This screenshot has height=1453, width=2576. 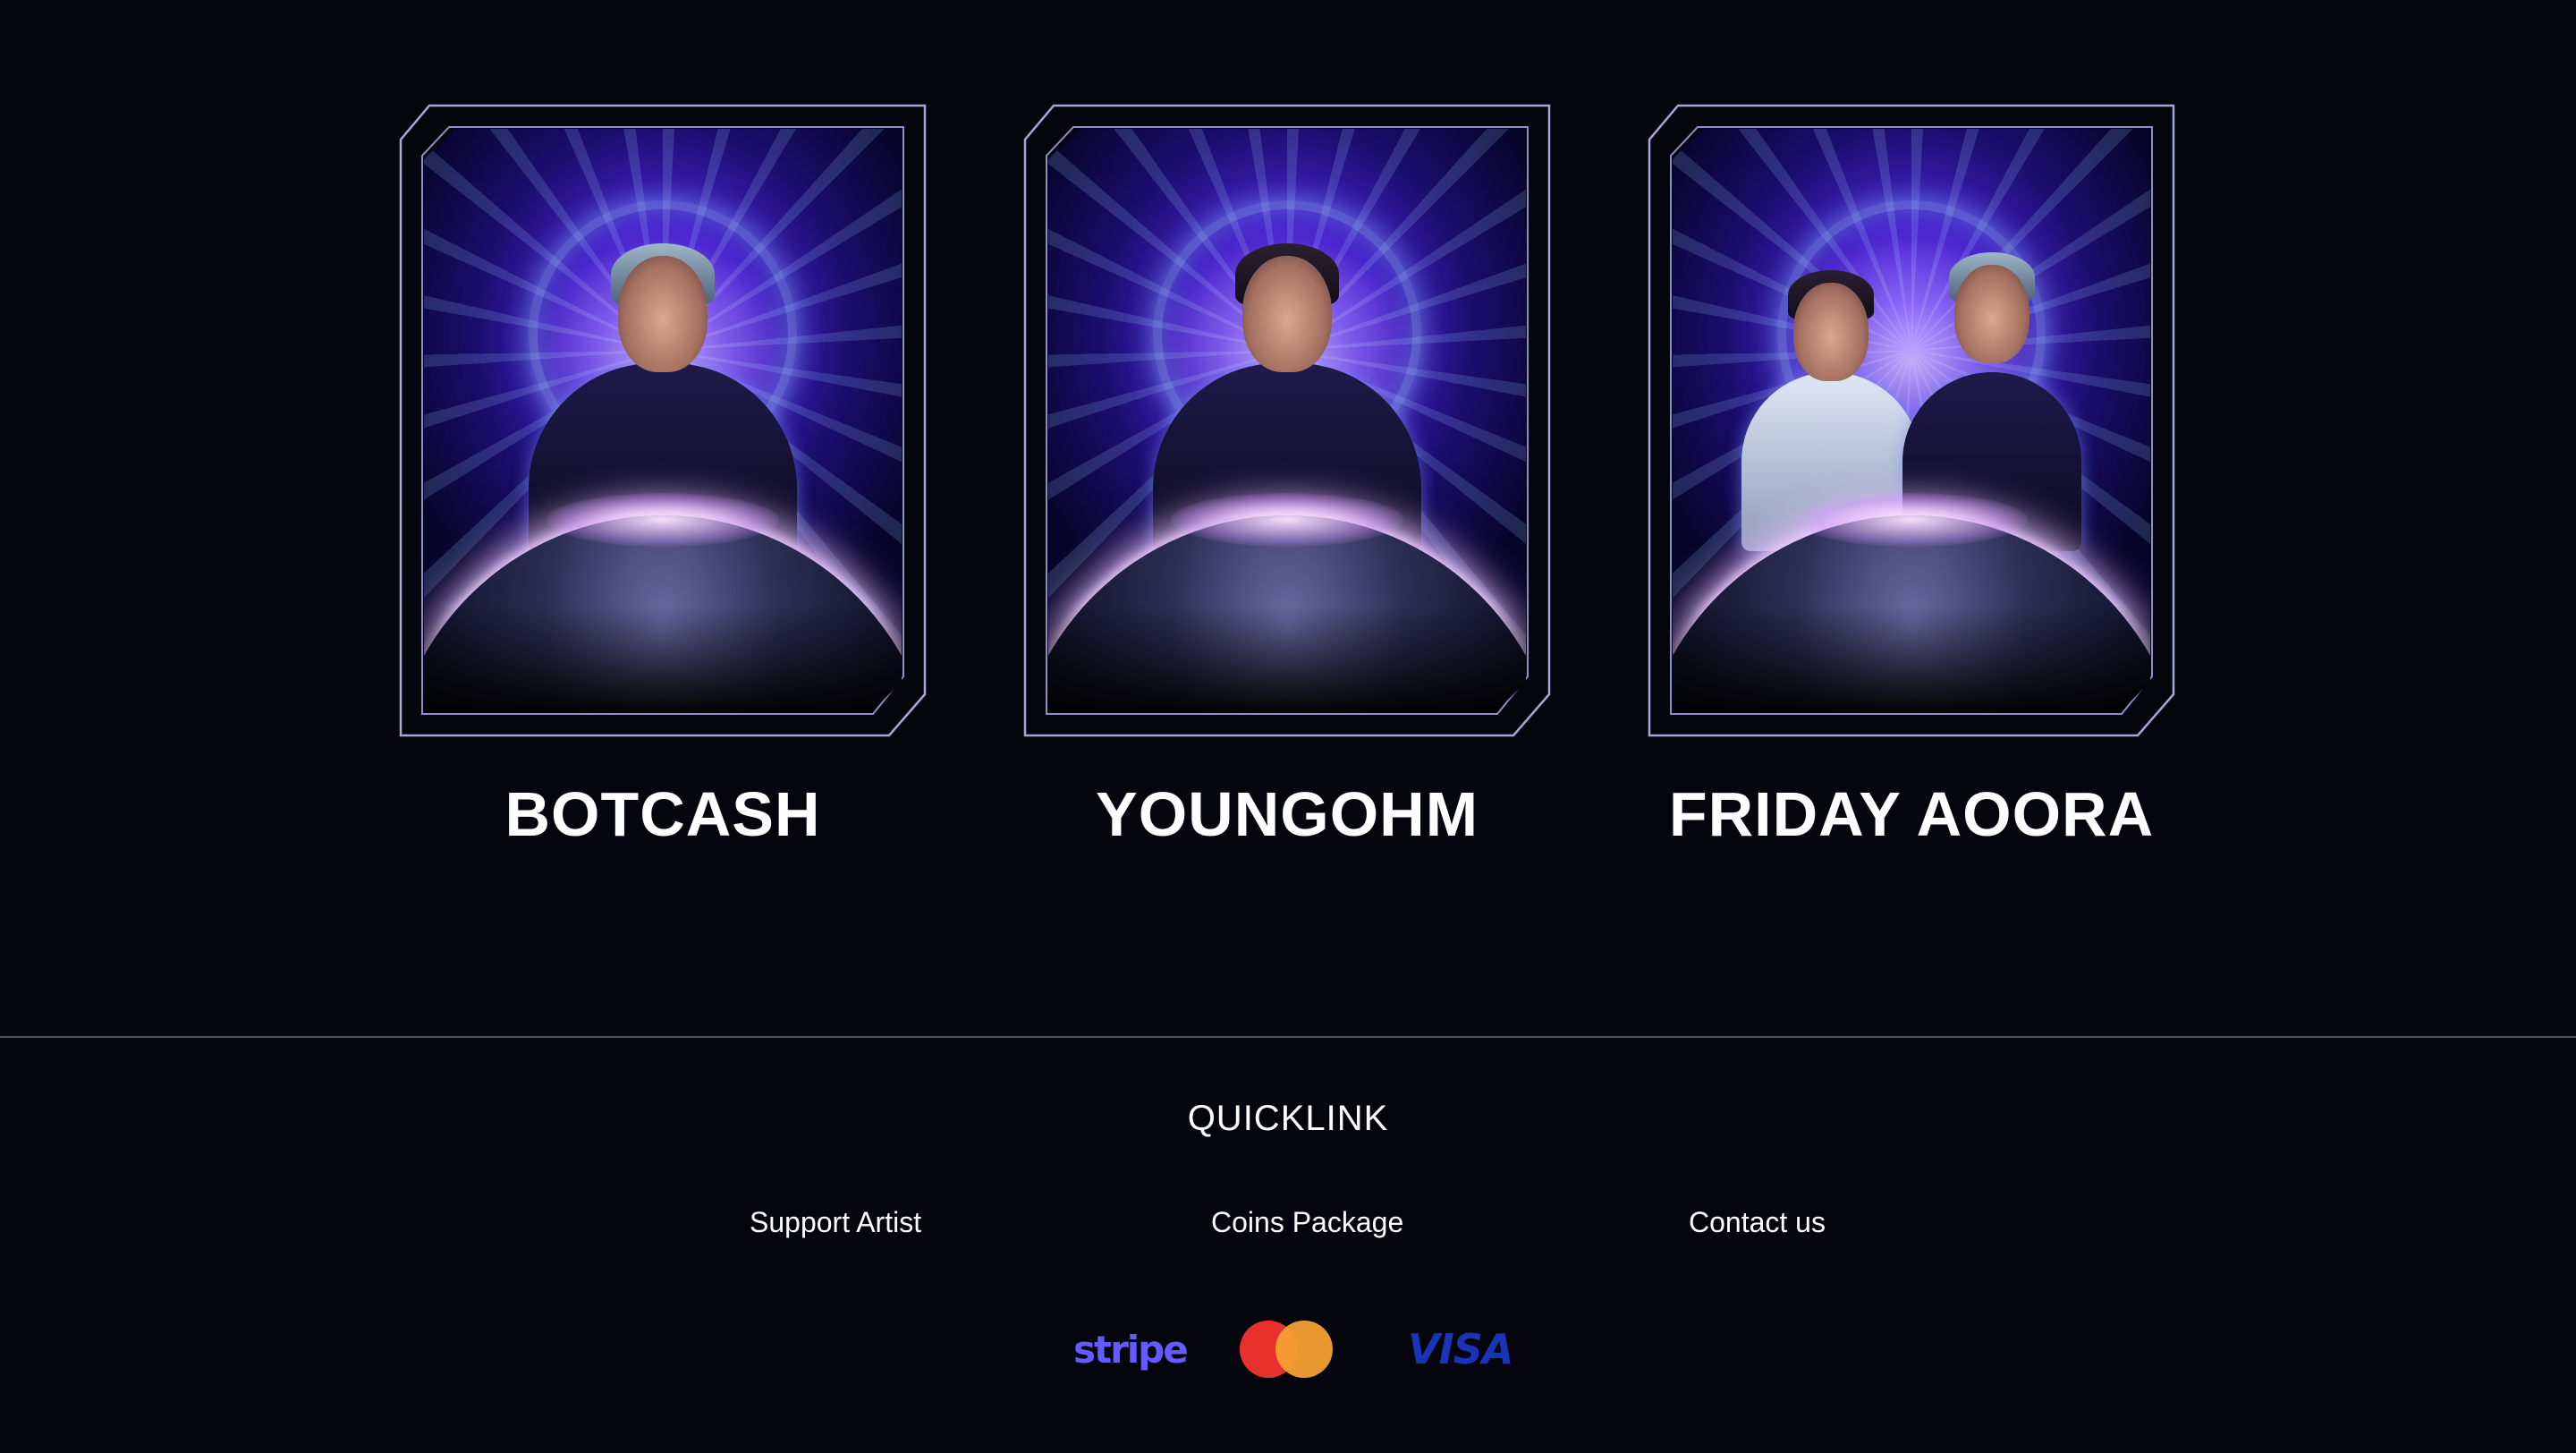 What do you see at coordinates (1288, 1118) in the screenshot?
I see `quicklink-heading: QUICKLINK` at bounding box center [1288, 1118].